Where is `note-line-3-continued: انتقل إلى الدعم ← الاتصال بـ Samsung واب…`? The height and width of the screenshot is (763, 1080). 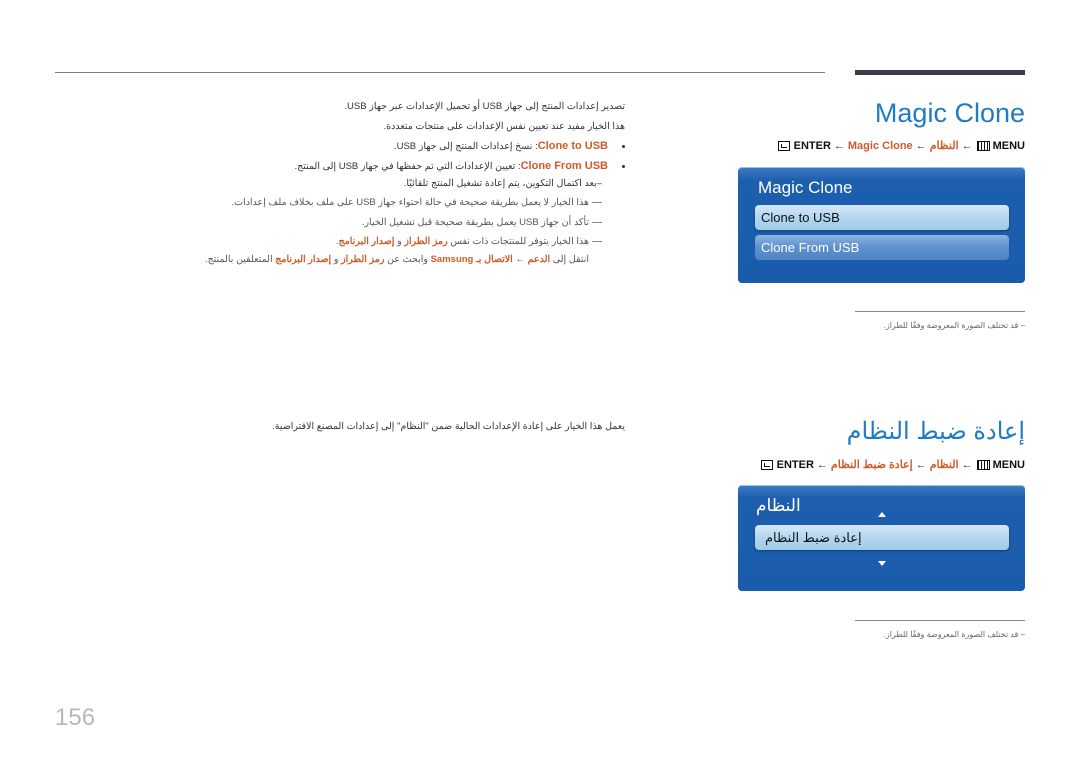
note-line-3-continued: انتقل إلى الدعم ← الاتصال بـ Samsung واب… is located at coordinates (397, 259).